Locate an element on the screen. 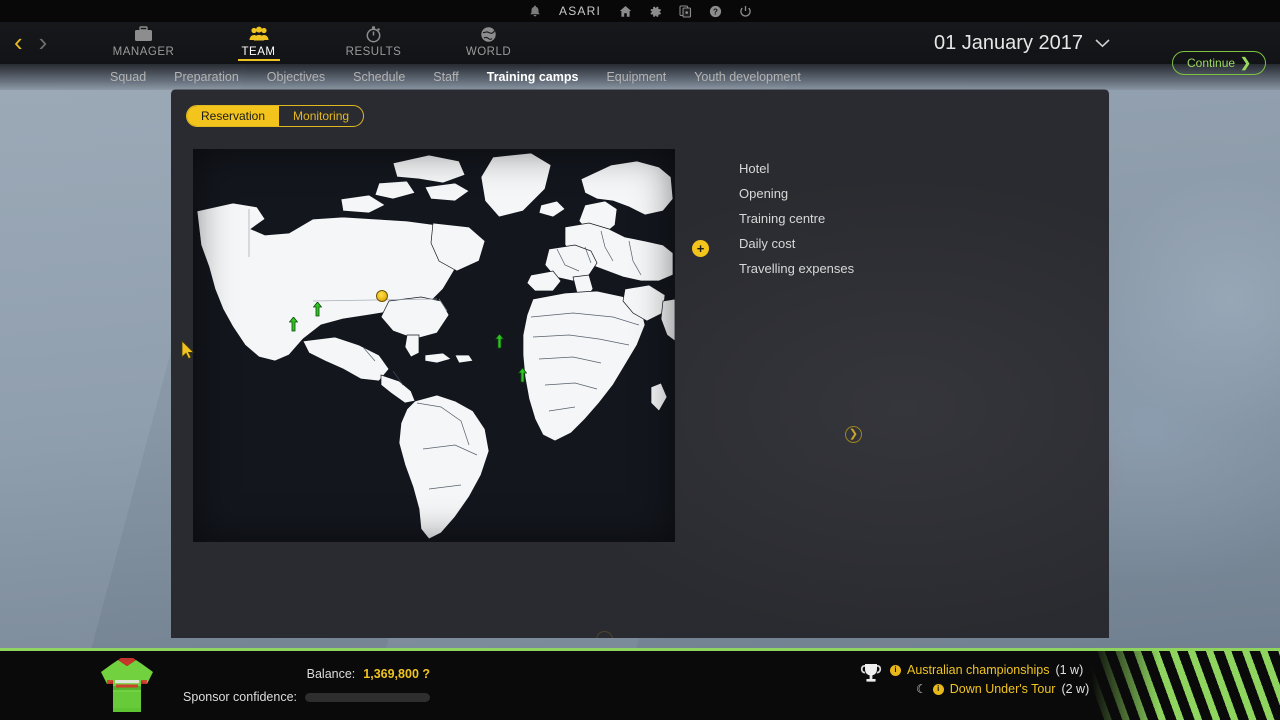 The height and width of the screenshot is (720, 1280). nav-sections: MANAGER TEAM RESULTS WORLD is located at coordinates (316, 43).